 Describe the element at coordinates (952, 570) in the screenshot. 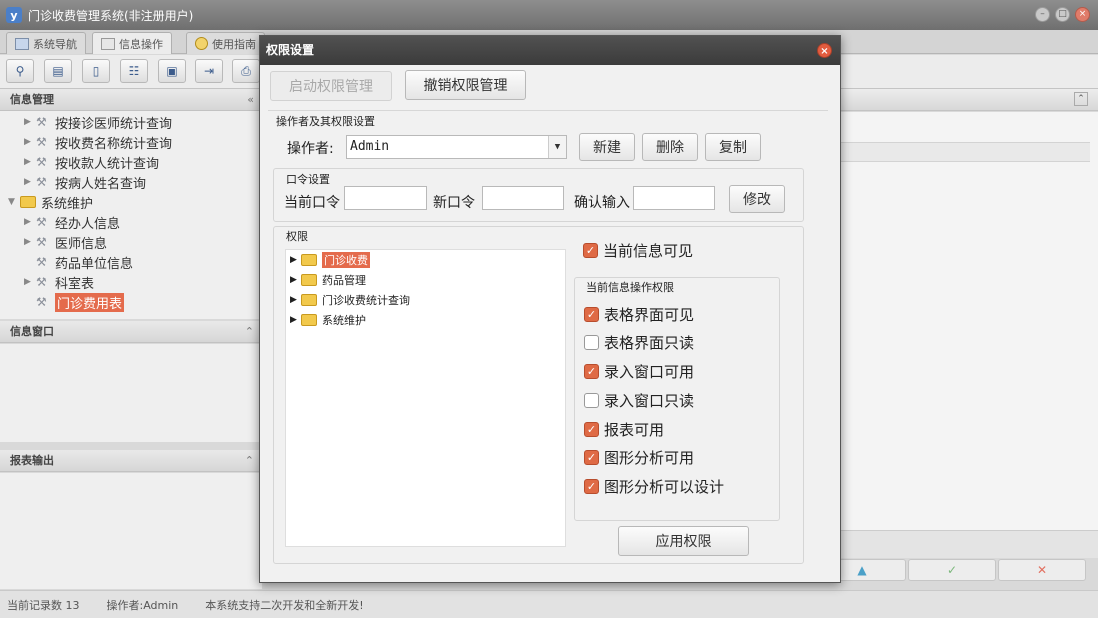

I see `confirm-button: ✓` at that location.